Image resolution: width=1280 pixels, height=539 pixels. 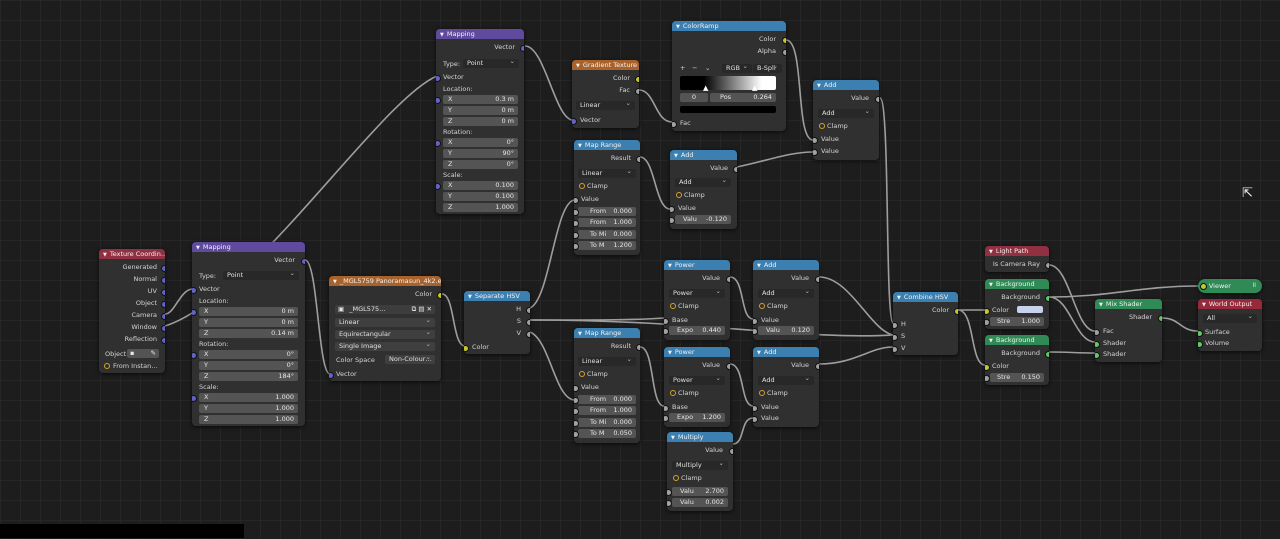 What do you see at coordinates (574, 121) in the screenshot?
I see `socket-input-vector` at bounding box center [574, 121].